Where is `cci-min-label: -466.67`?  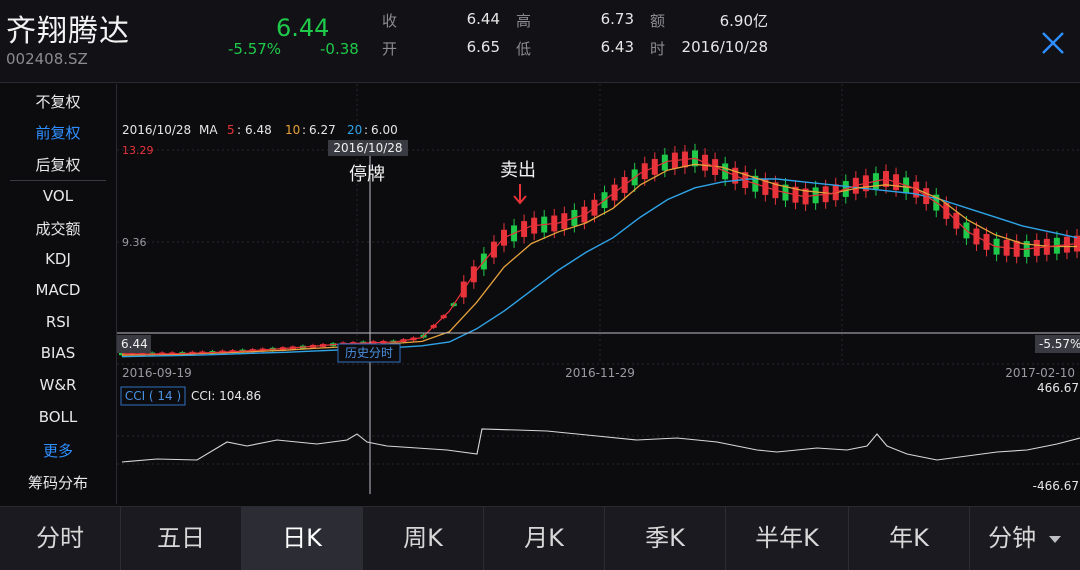
cci-min-label: -466.67 is located at coordinates (1056, 486).